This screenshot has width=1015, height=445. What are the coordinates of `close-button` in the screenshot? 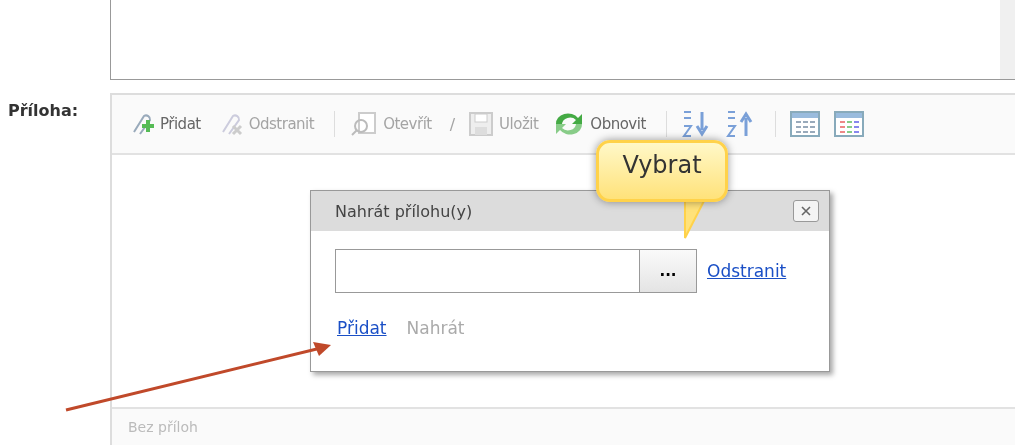 It's located at (806, 211).